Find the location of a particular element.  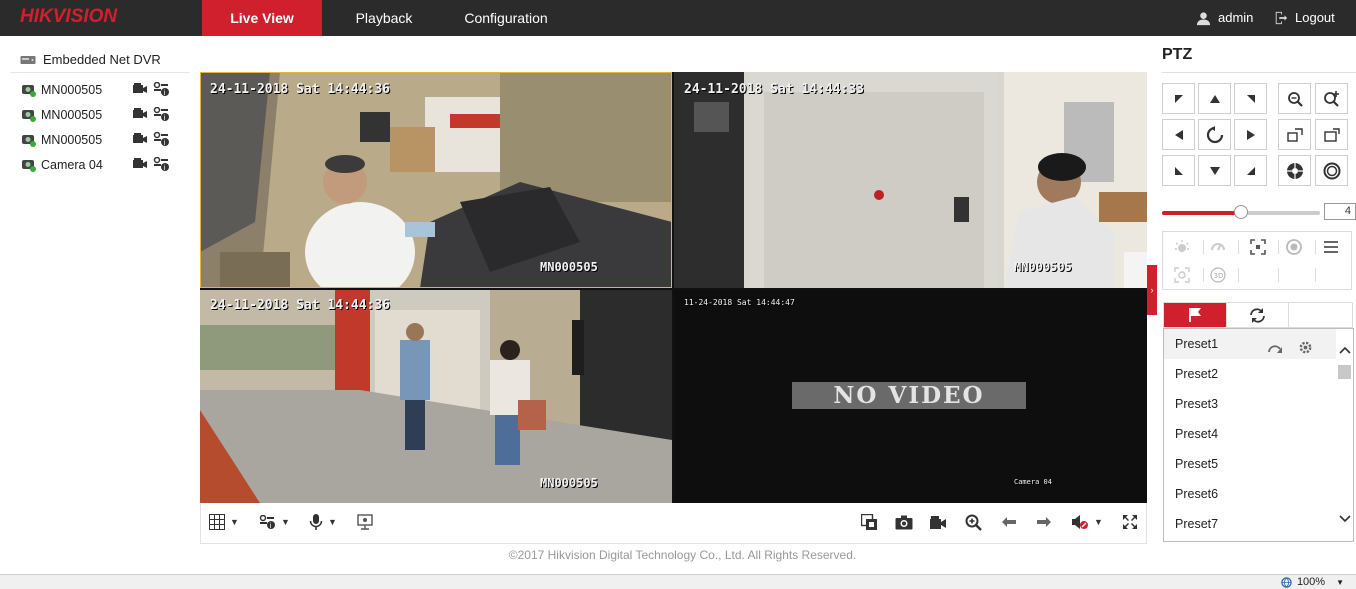

ptz-down-right-button is located at coordinates (1250, 170).